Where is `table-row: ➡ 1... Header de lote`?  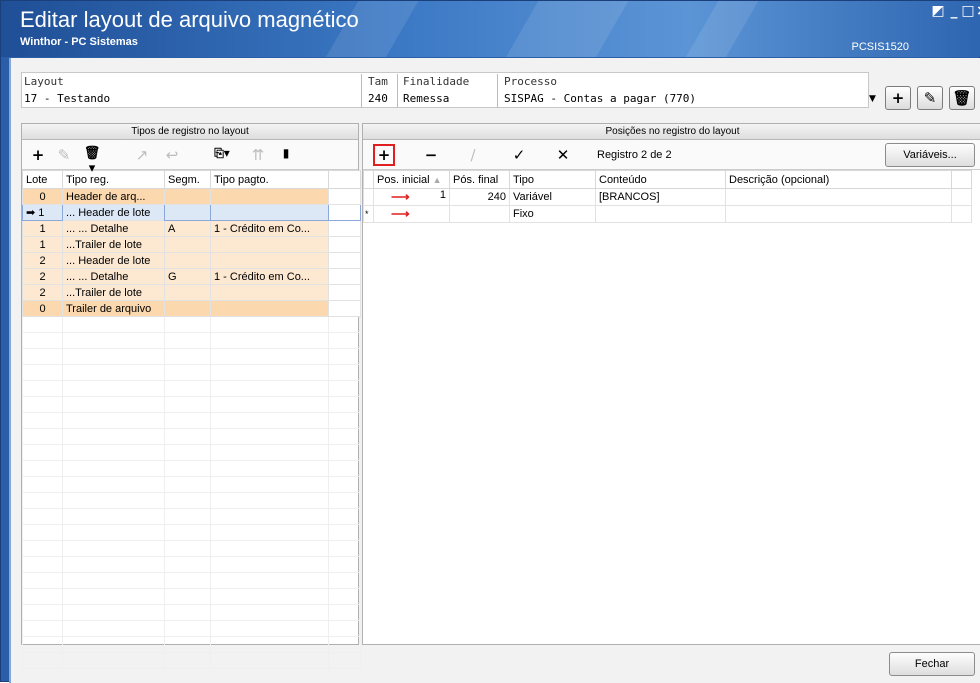 table-row: ➡ 1... Header de lote is located at coordinates (191, 212).